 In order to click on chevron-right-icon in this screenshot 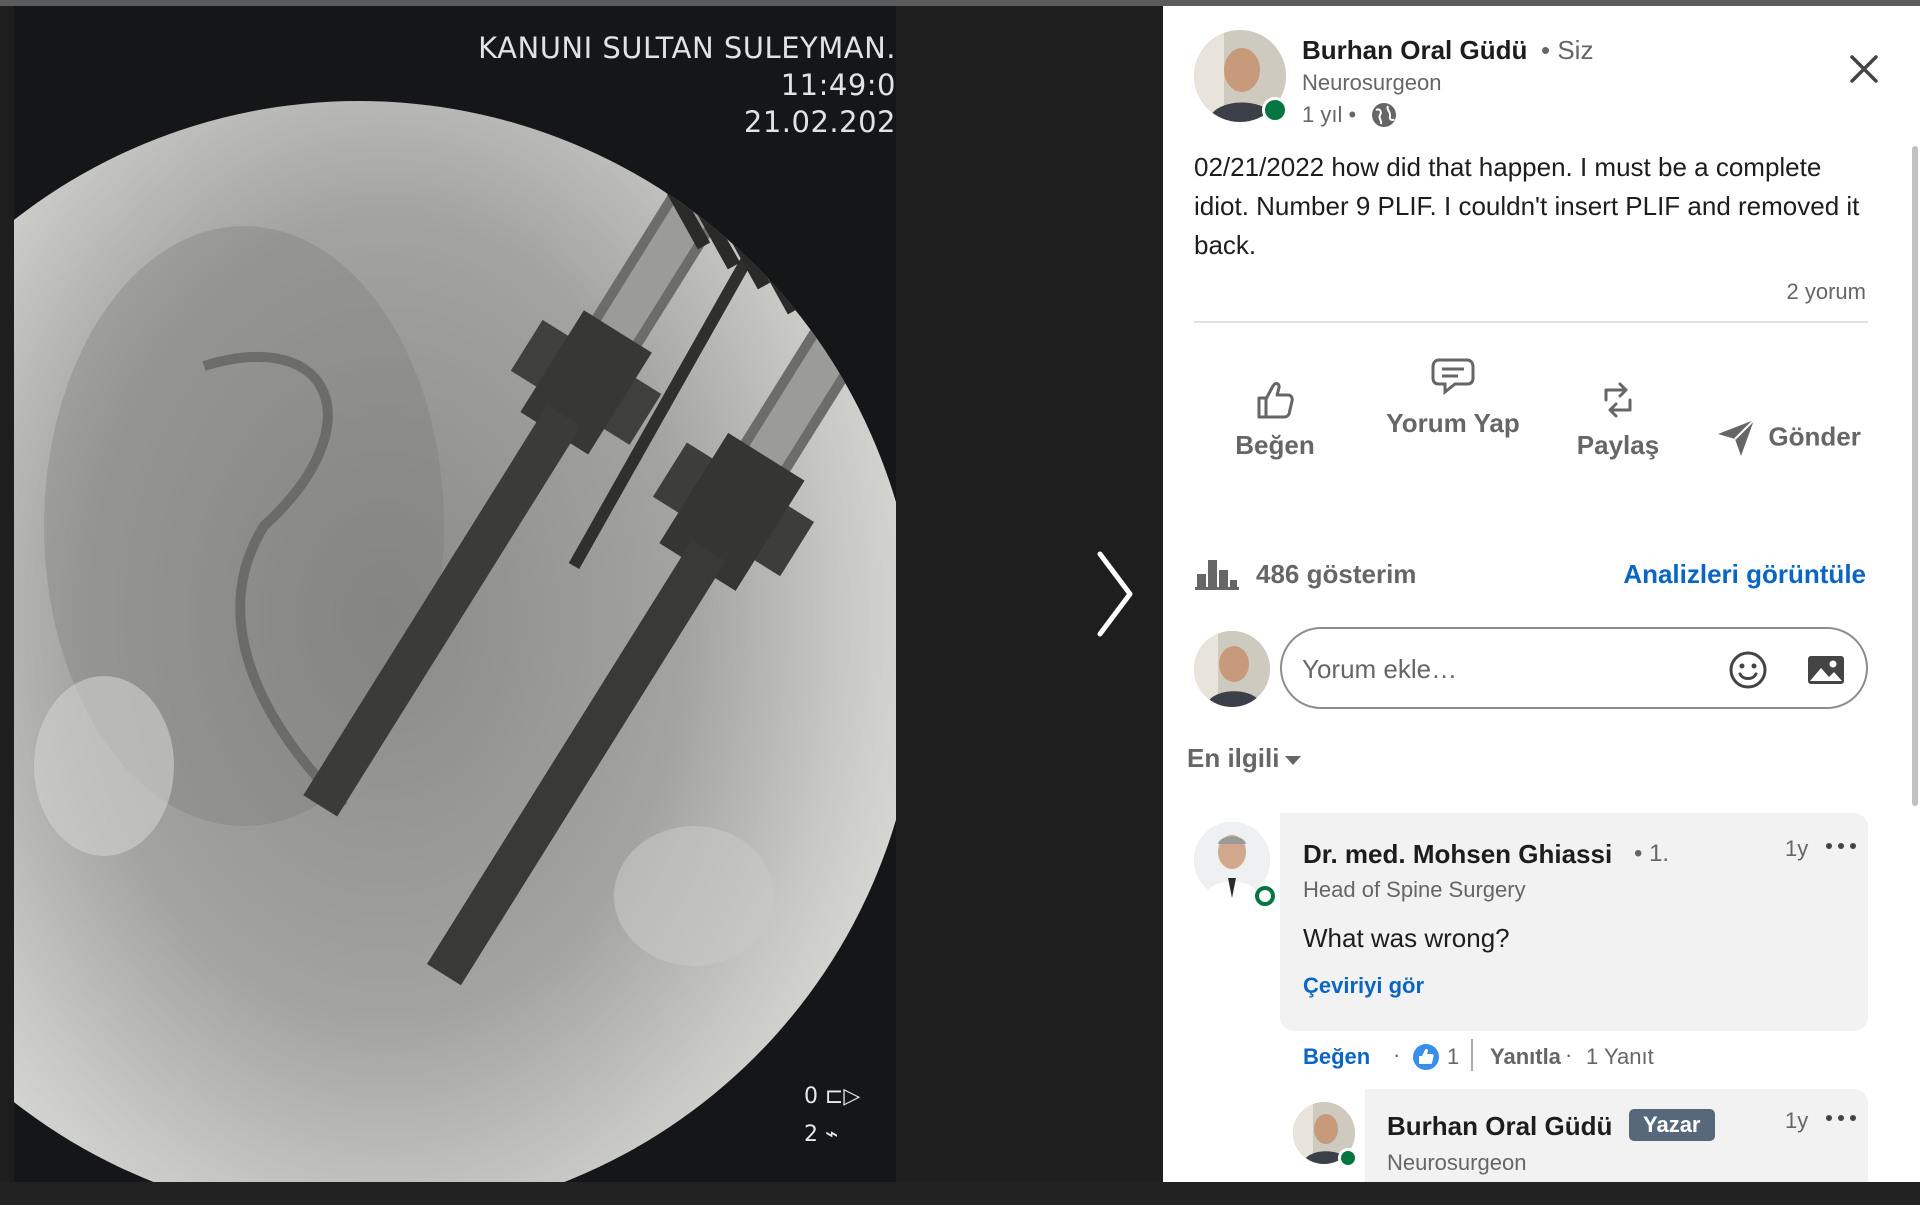, I will do `click(1115, 594)`.